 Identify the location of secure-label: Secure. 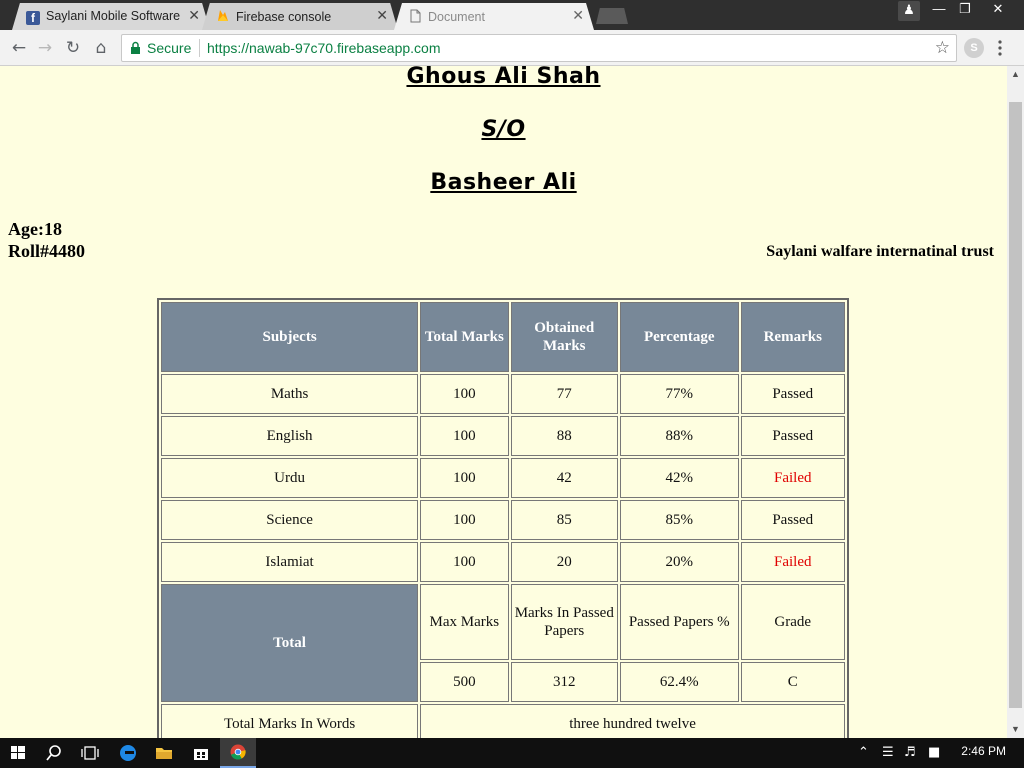
(169, 48).